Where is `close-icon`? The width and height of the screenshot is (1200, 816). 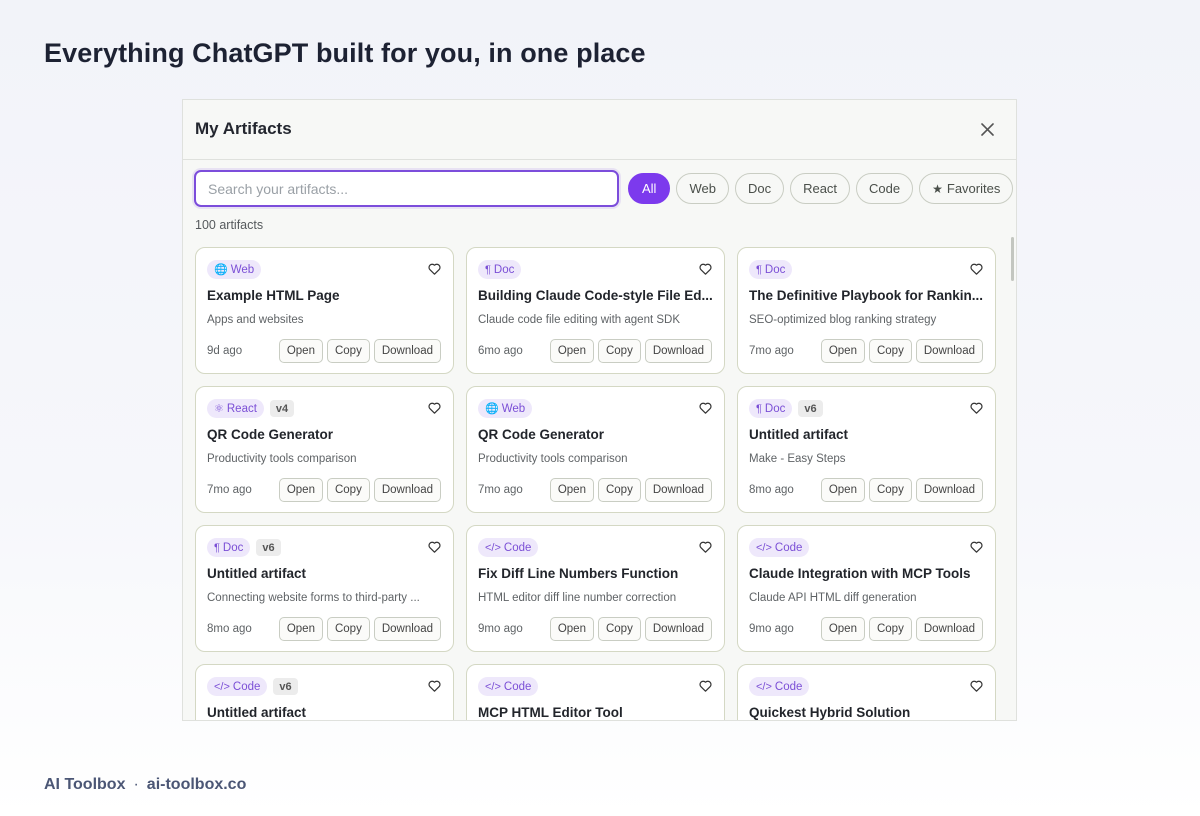
close-icon is located at coordinates (987, 129).